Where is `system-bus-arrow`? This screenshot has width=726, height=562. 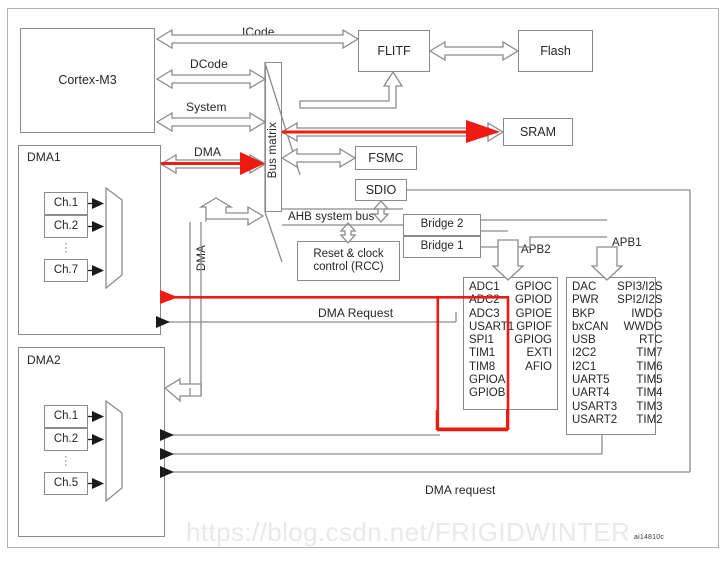 system-bus-arrow is located at coordinates (211, 122).